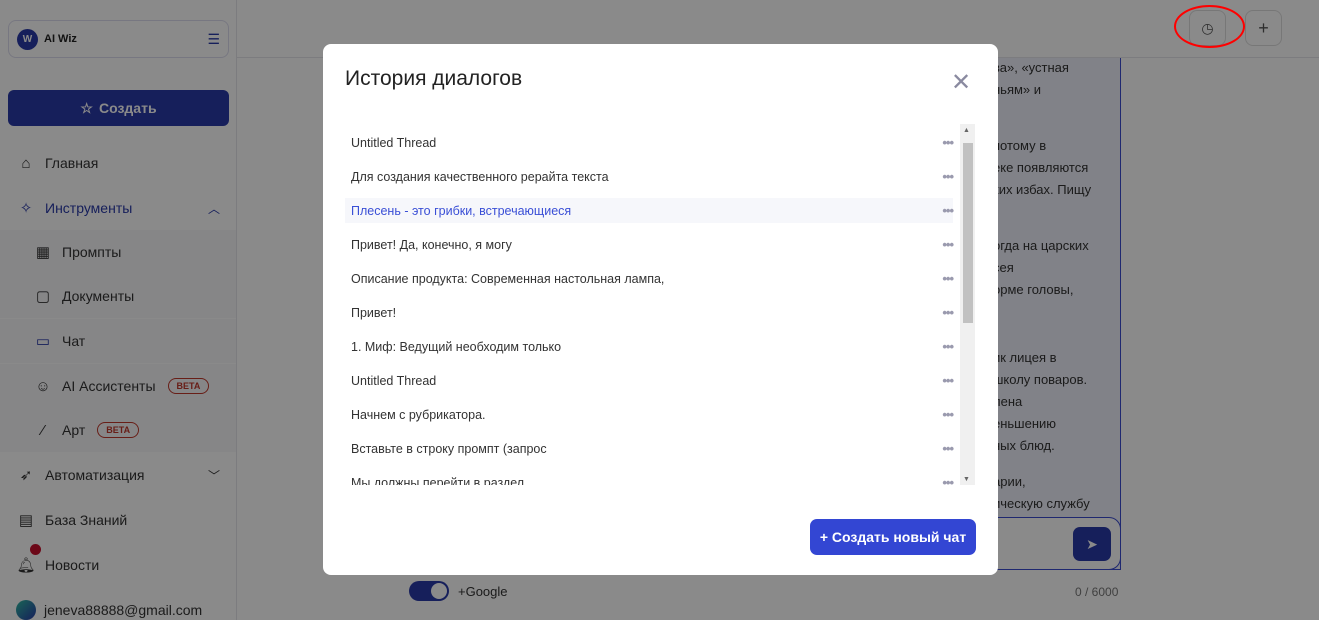  Describe the element at coordinates (649, 244) in the screenshot. I see `thread-item: Привет! Да, конечно, я могу •••` at that location.